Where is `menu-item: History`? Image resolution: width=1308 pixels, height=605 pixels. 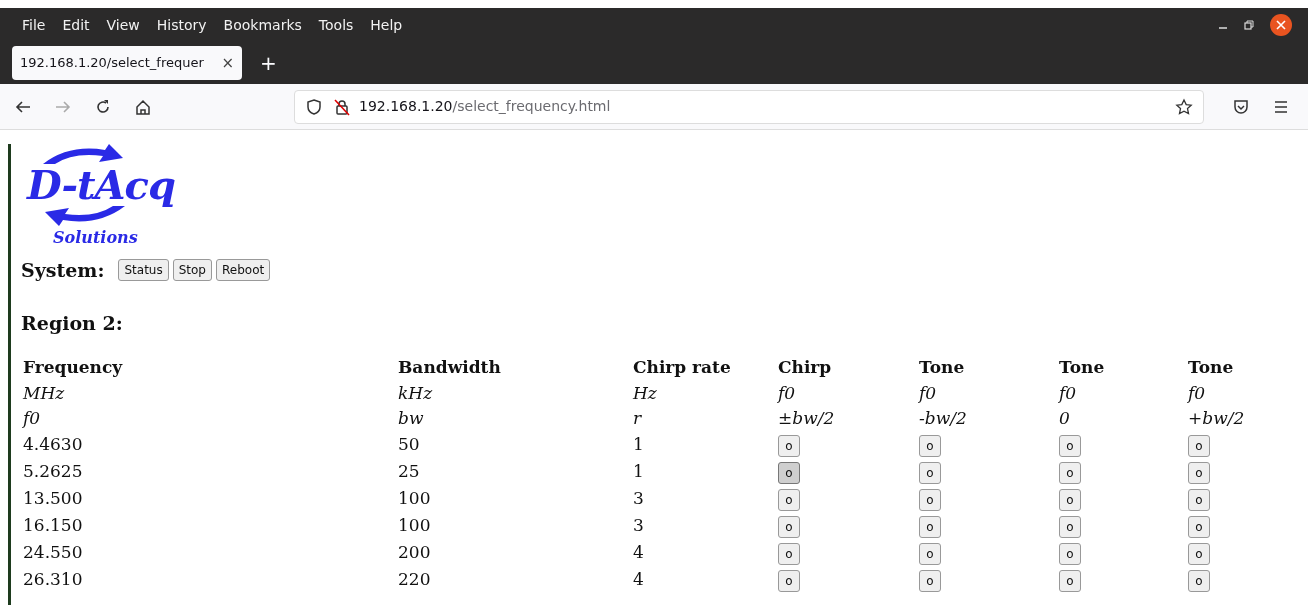
menu-item: History is located at coordinates (181, 25).